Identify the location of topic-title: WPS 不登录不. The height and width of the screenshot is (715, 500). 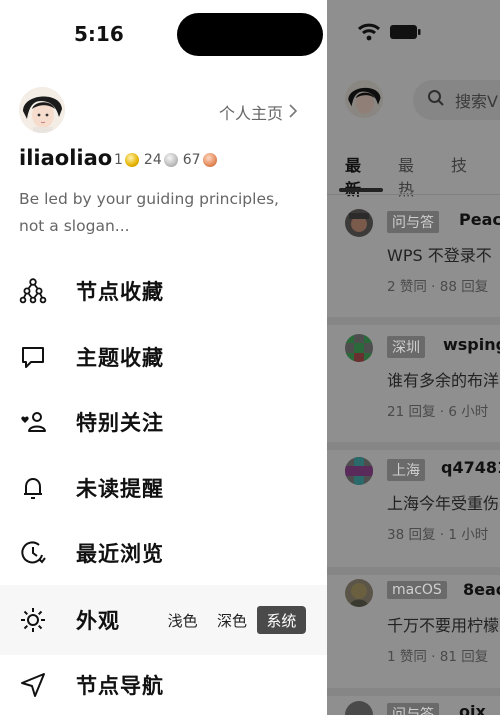
(439, 255).